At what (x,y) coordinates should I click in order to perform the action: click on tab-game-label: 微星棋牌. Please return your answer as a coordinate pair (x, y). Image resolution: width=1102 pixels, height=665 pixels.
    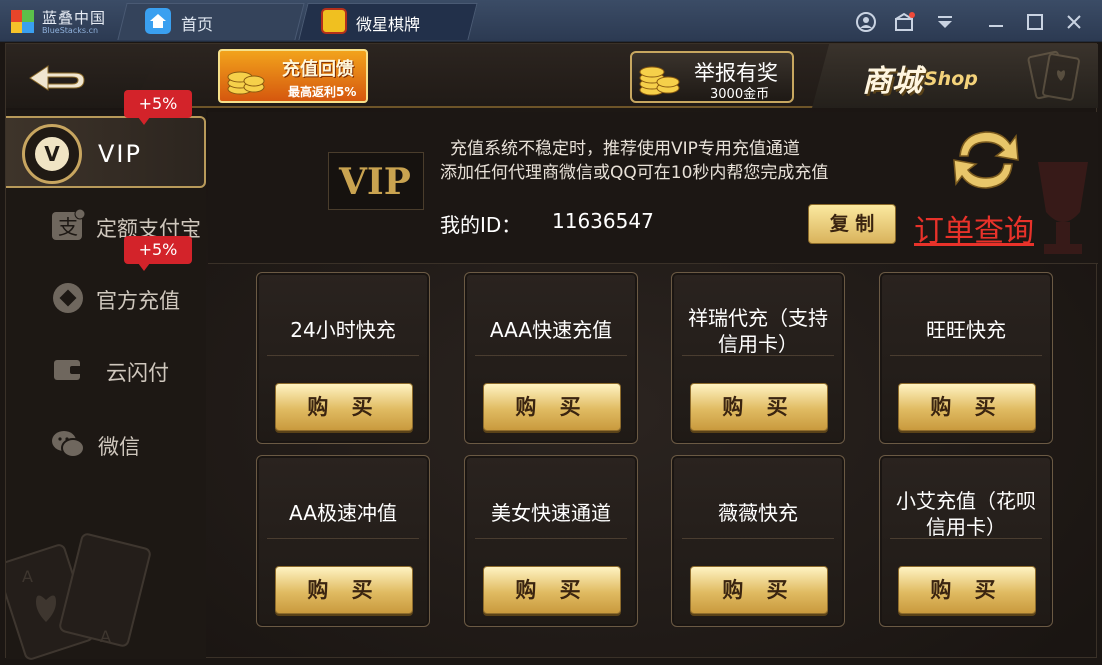
    Looking at the image, I should click on (388, 23).